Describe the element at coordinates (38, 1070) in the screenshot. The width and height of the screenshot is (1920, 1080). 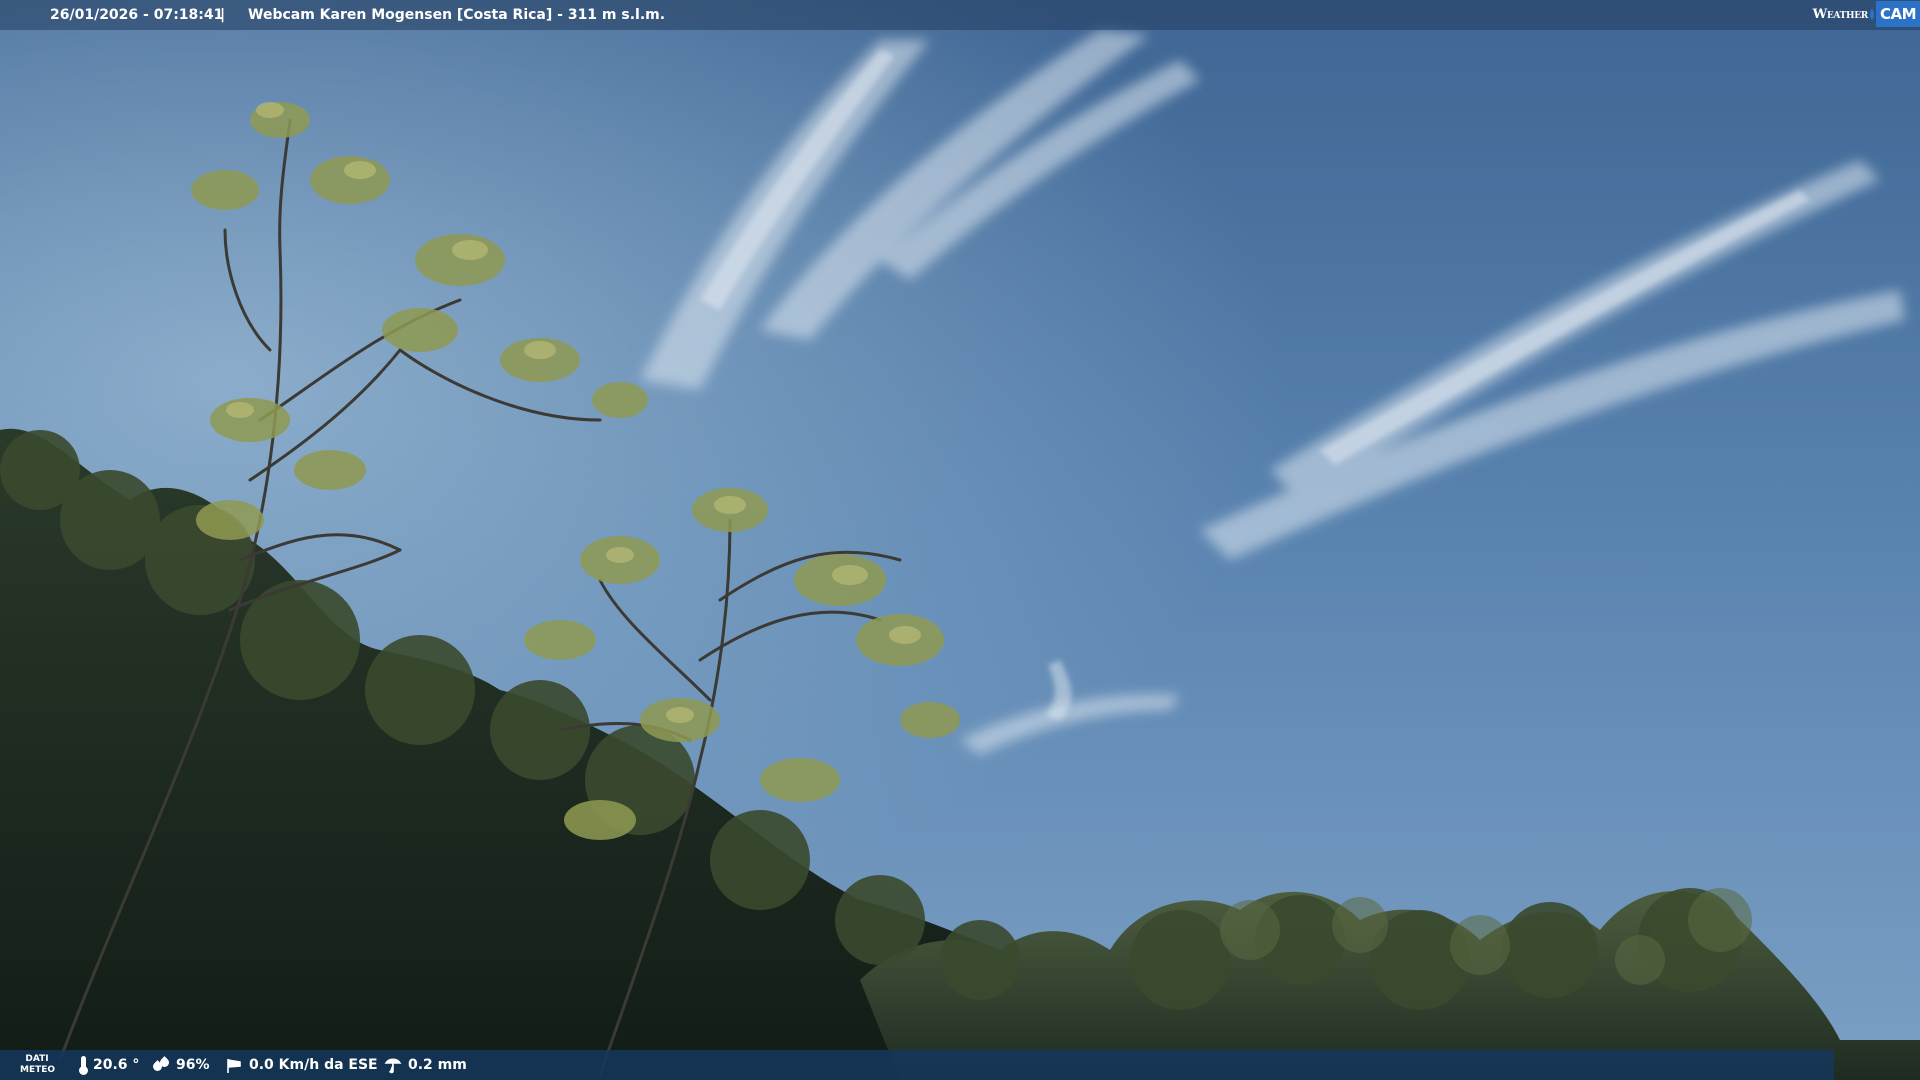
I see `meteo-label-line2: METEO` at that location.